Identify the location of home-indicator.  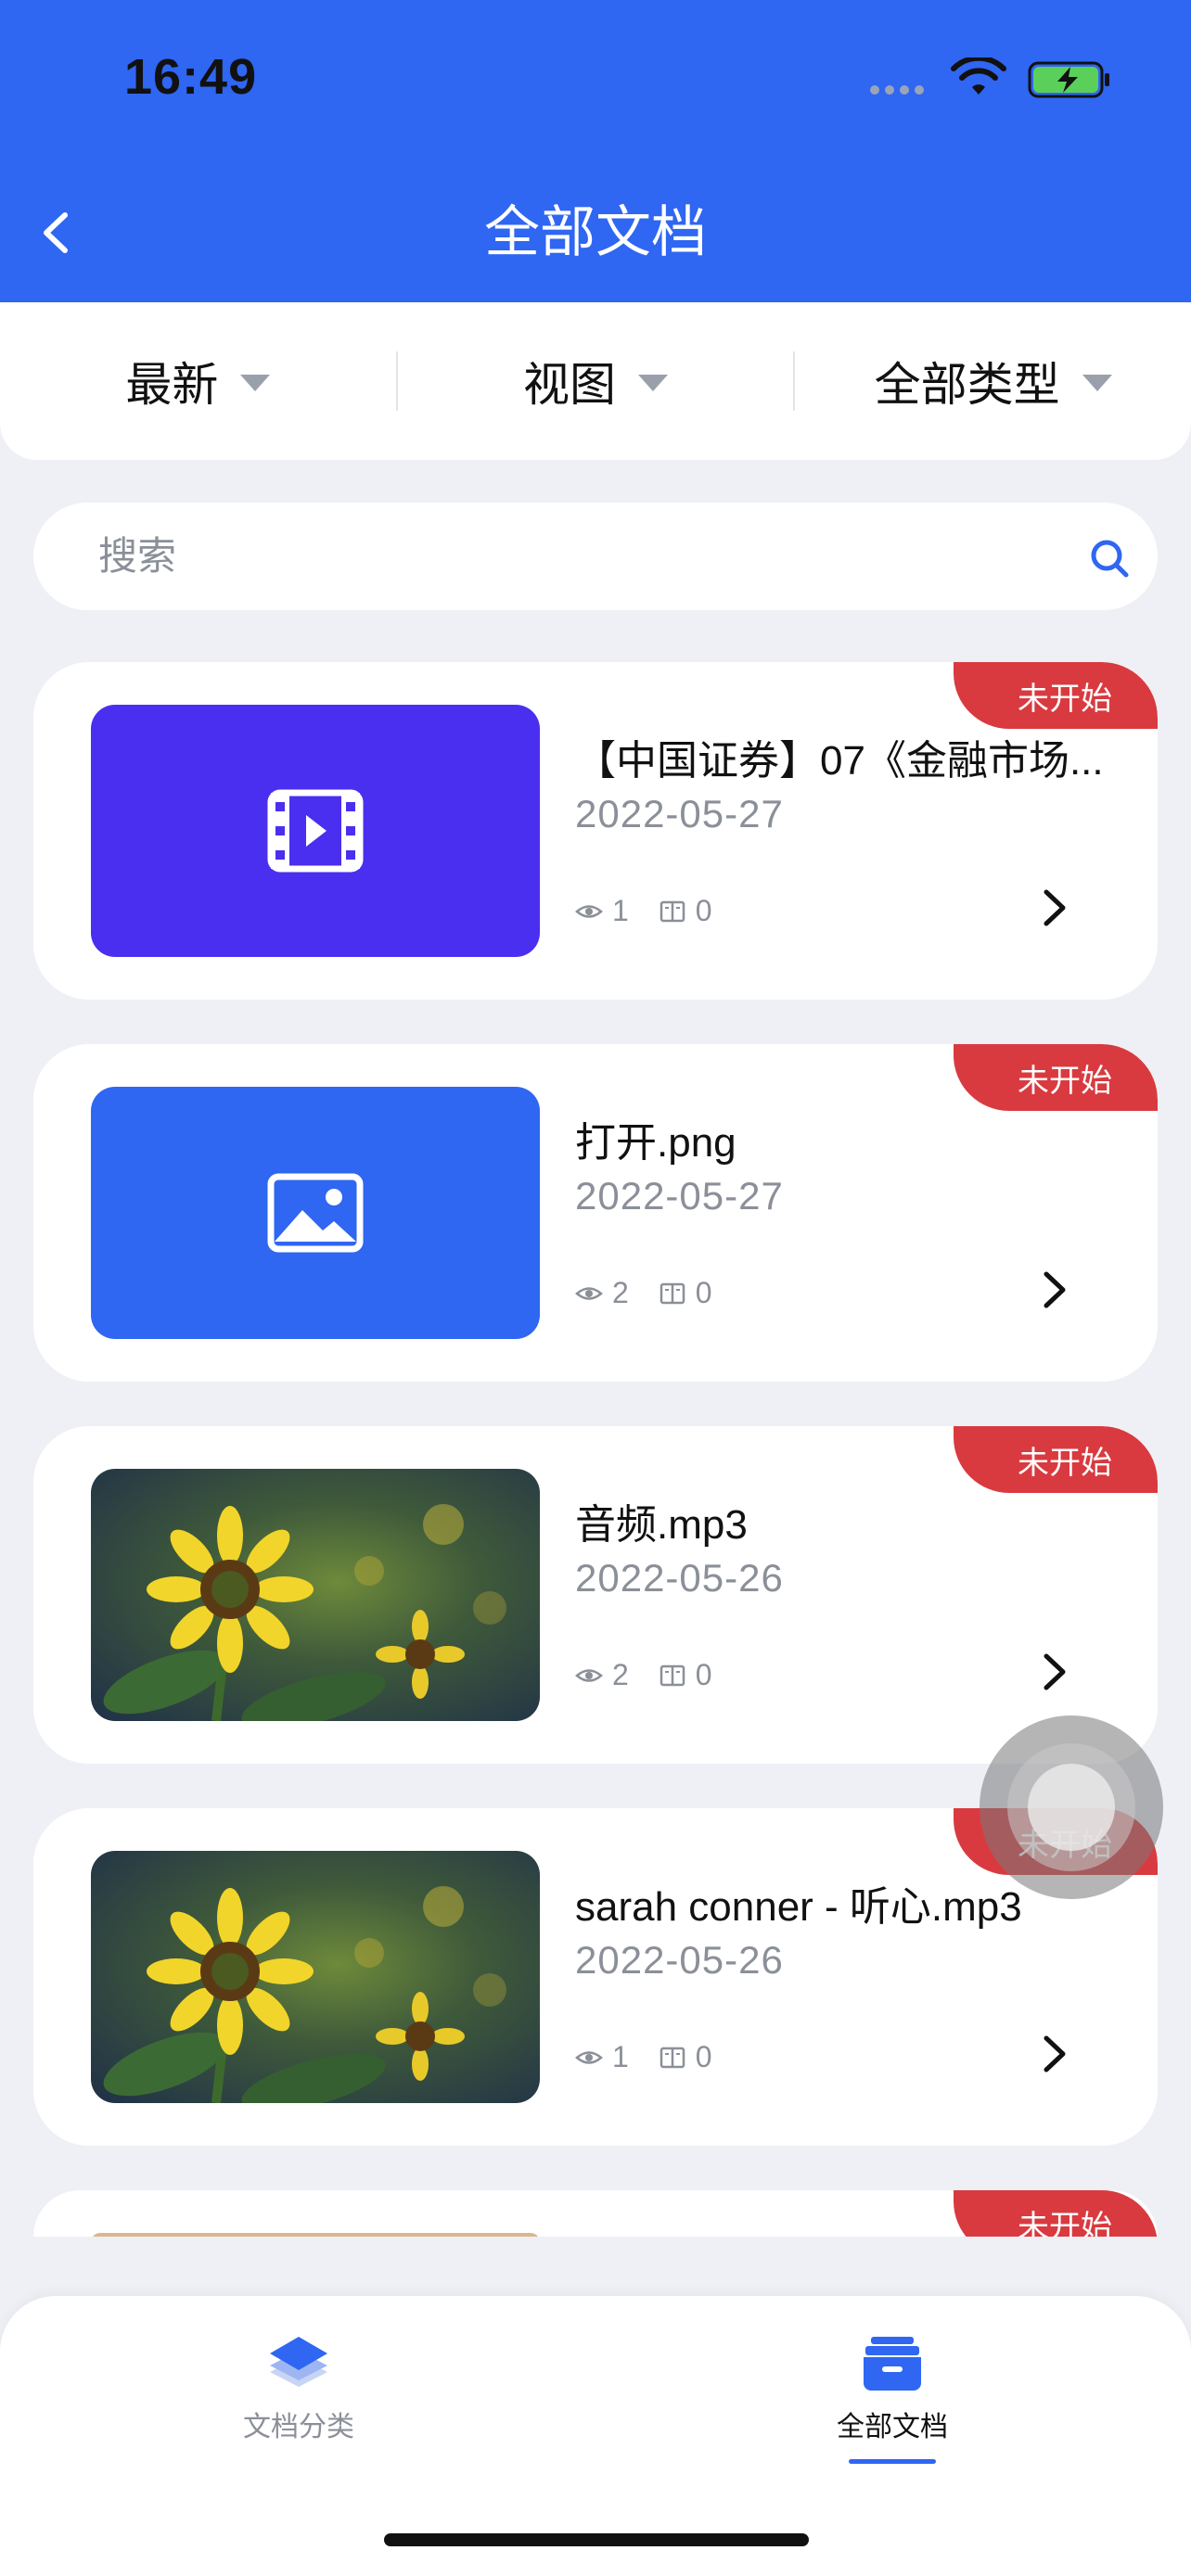
(597, 2540).